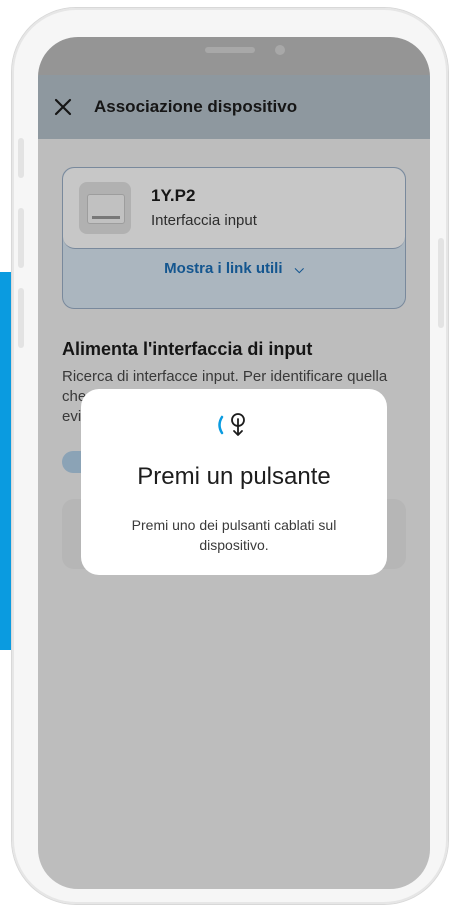 This screenshot has width=455, height=908. What do you see at coordinates (21, 238) in the screenshot?
I see `volume-up-button` at bounding box center [21, 238].